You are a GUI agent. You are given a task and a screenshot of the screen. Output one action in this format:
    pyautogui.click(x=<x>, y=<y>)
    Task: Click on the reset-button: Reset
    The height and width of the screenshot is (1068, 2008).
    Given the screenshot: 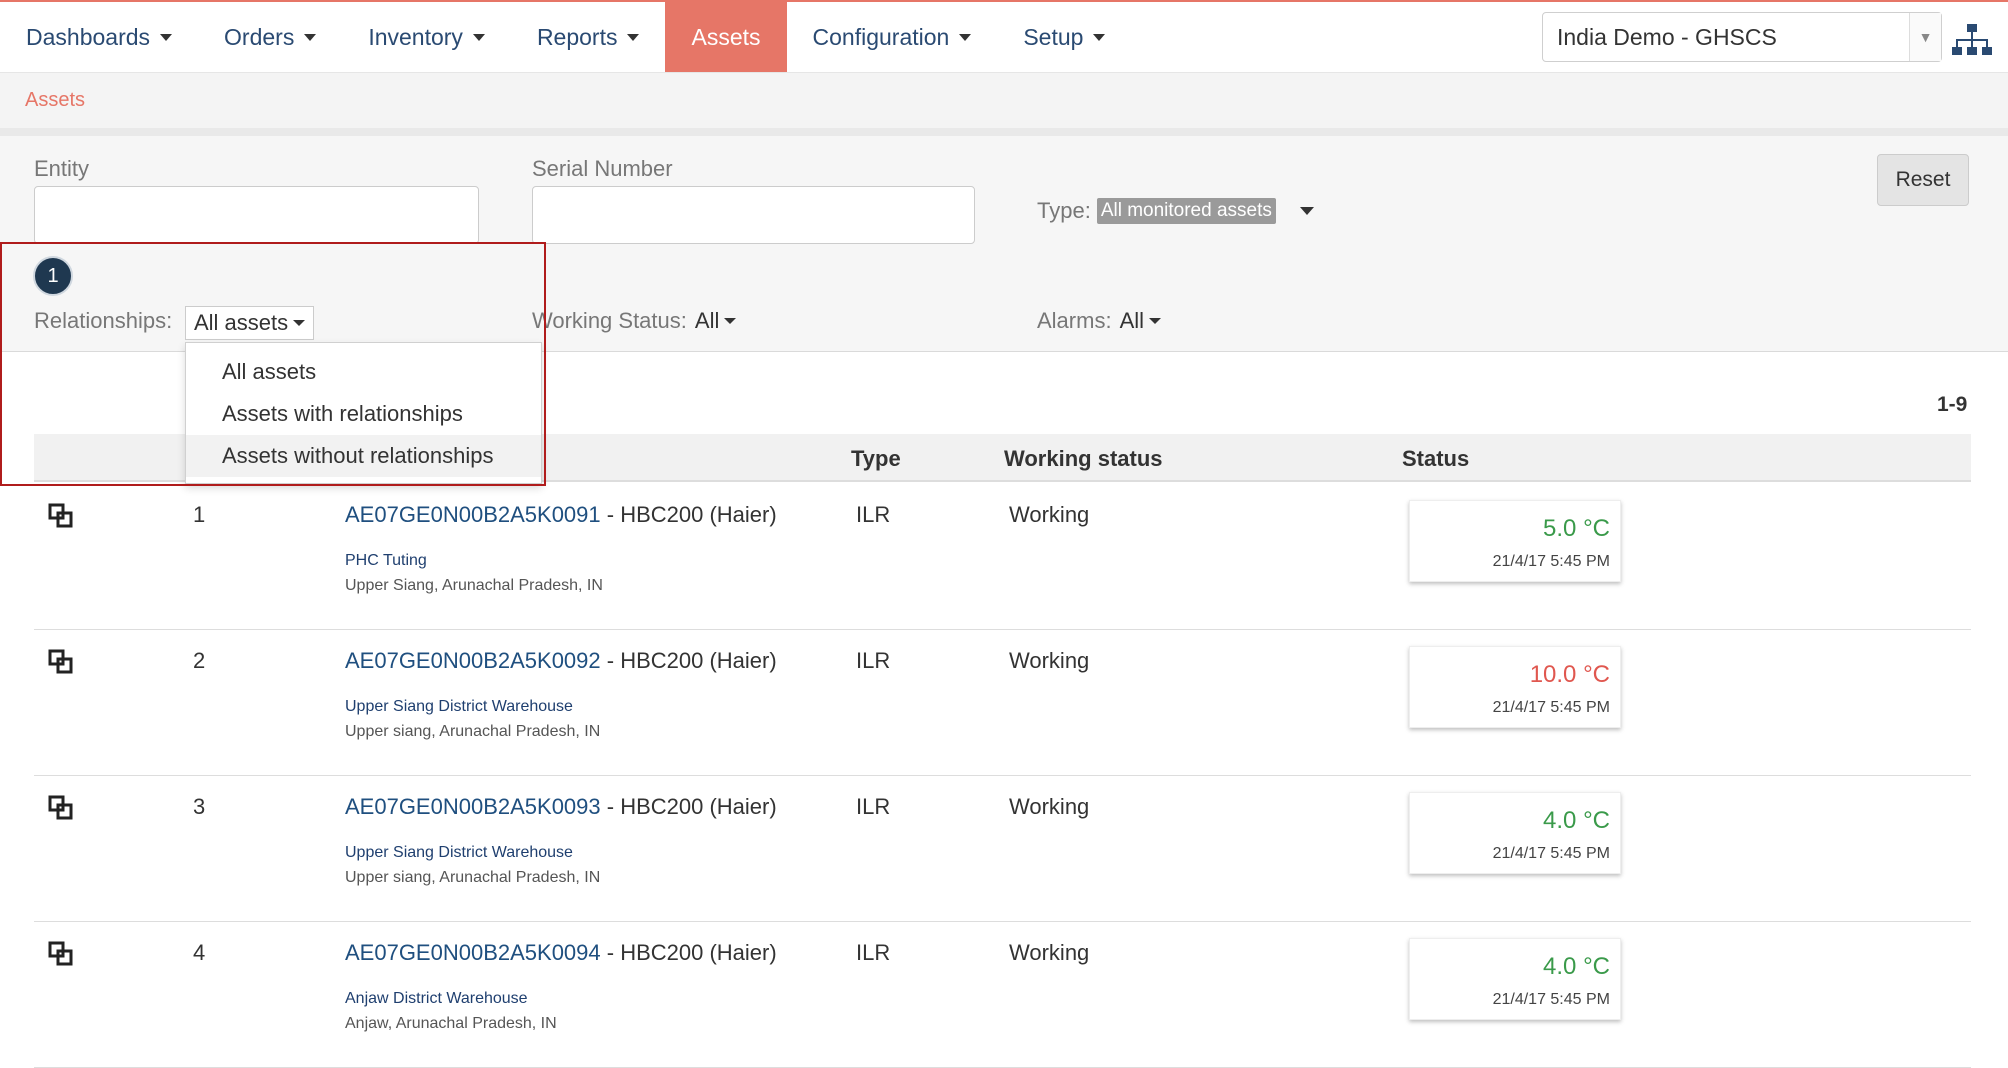 What is the action you would take?
    pyautogui.click(x=1923, y=180)
    